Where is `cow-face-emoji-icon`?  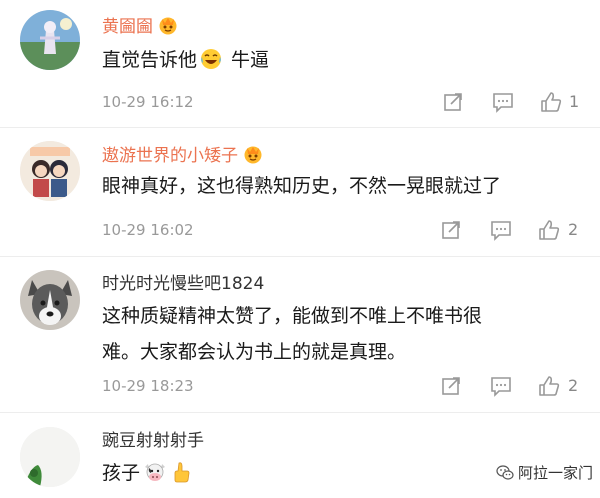
cow-face-emoji-icon is located at coordinates (155, 472).